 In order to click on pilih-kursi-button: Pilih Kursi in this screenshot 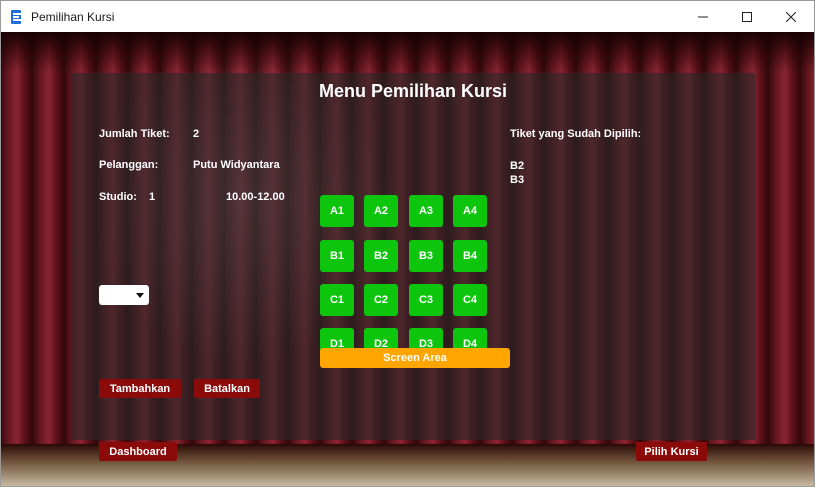, I will do `click(671, 451)`.